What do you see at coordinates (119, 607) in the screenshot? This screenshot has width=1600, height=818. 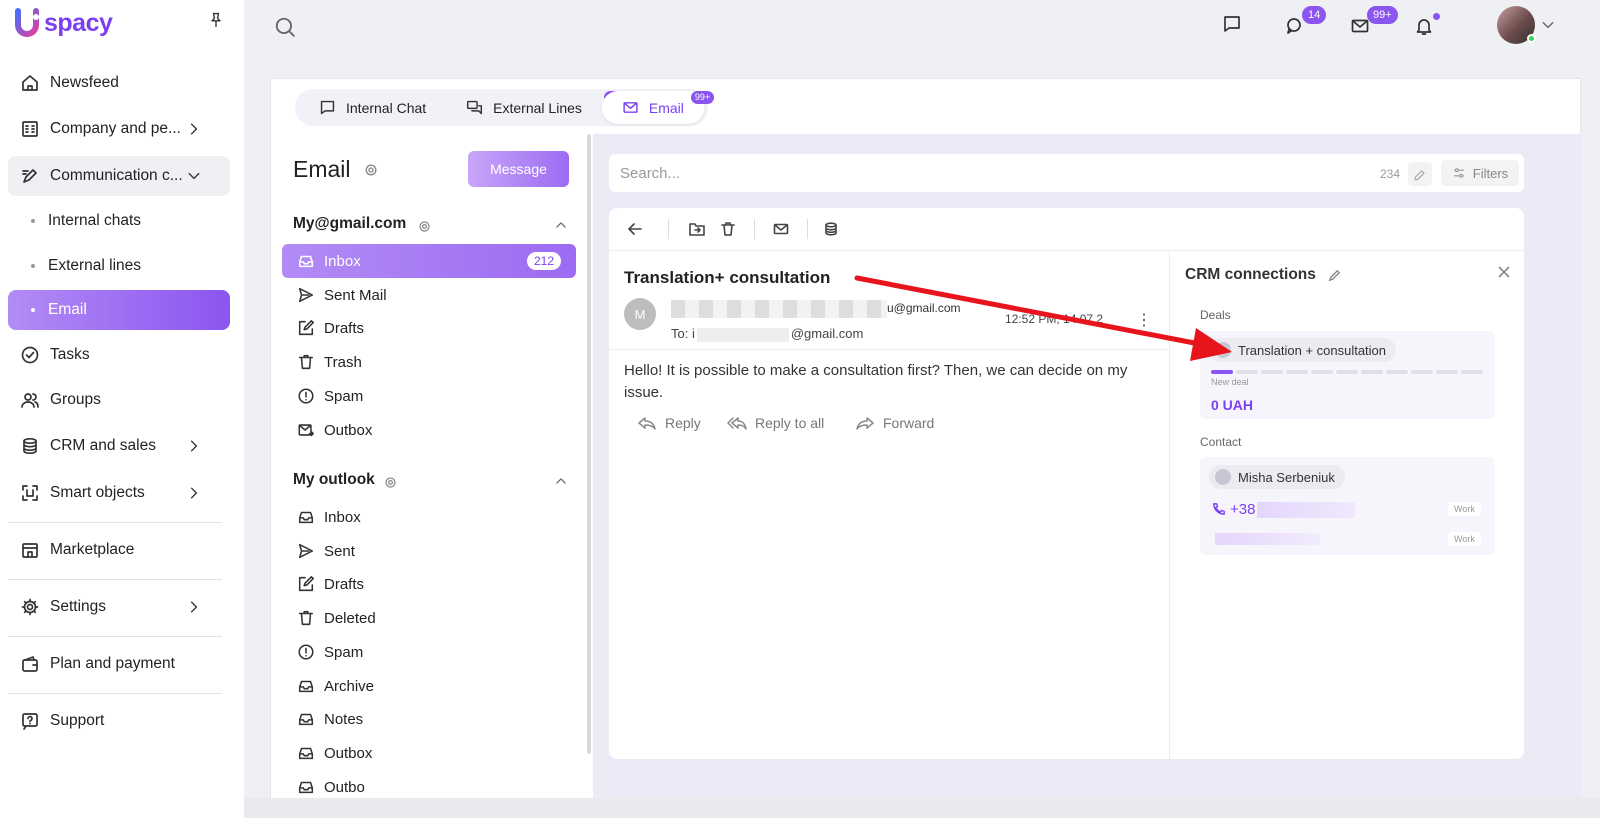 I see `nav-settings: Settings` at bounding box center [119, 607].